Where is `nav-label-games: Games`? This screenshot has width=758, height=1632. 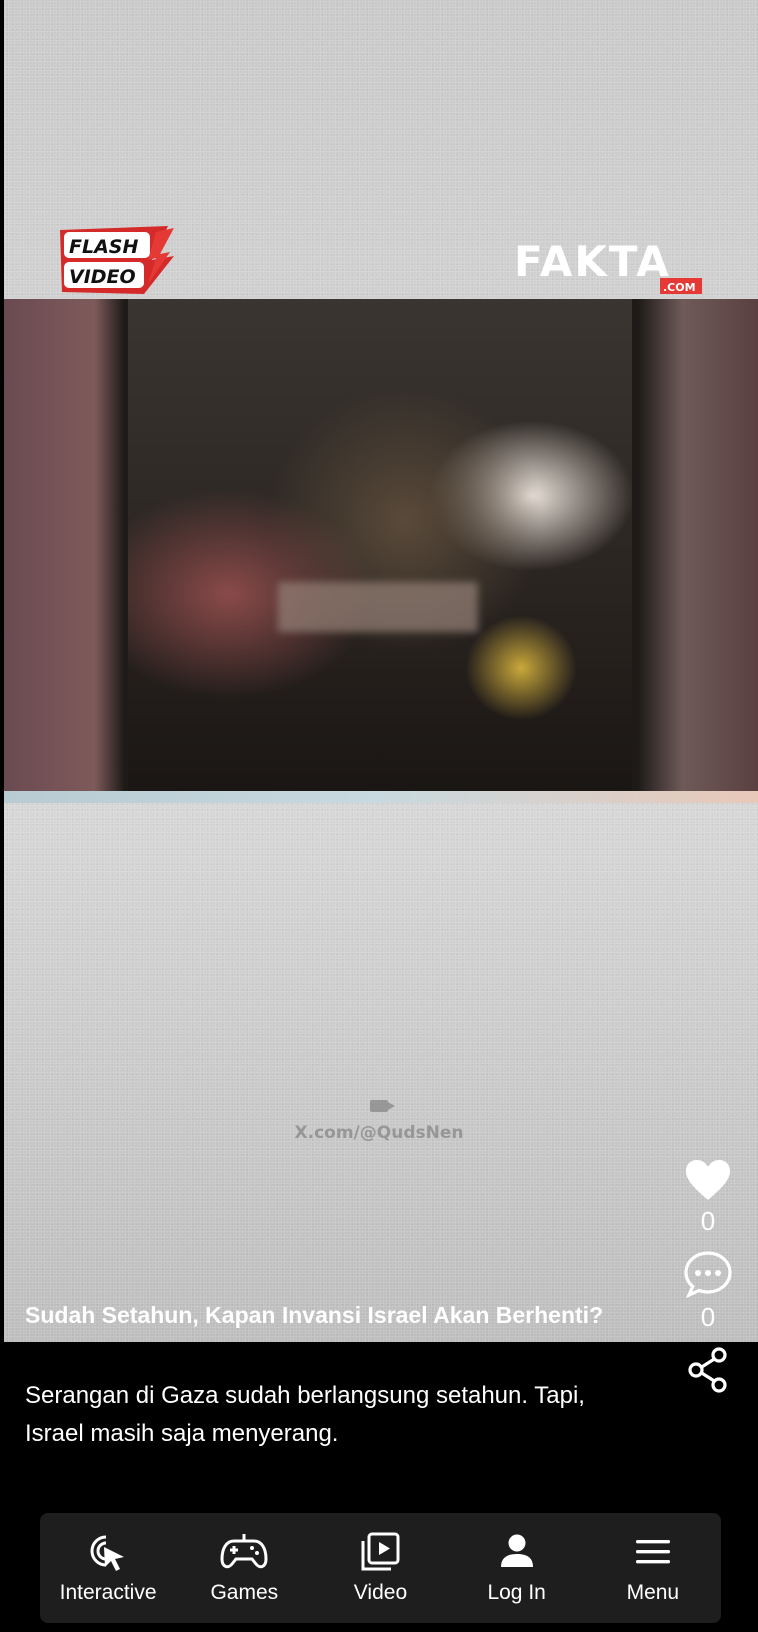 nav-label-games: Games is located at coordinates (244, 1592).